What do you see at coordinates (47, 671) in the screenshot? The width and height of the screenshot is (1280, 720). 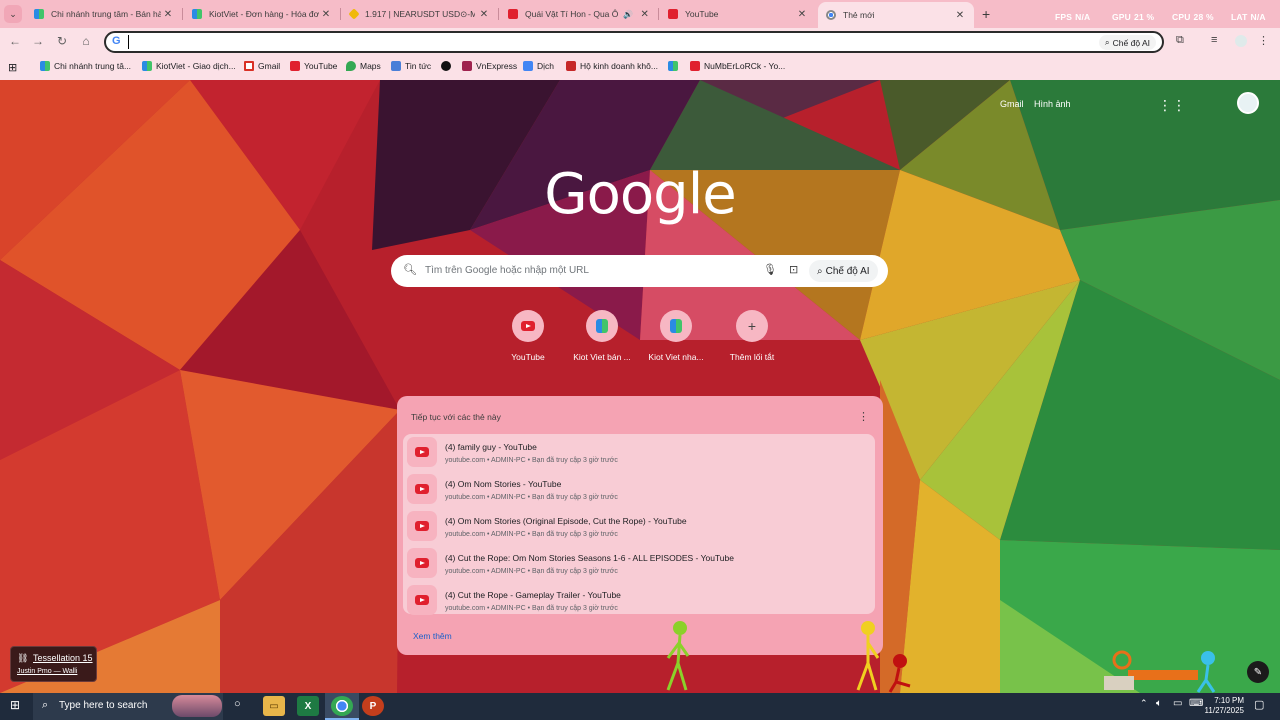 I see `wallpaper-artist: Justin Pmo — Walli` at bounding box center [47, 671].